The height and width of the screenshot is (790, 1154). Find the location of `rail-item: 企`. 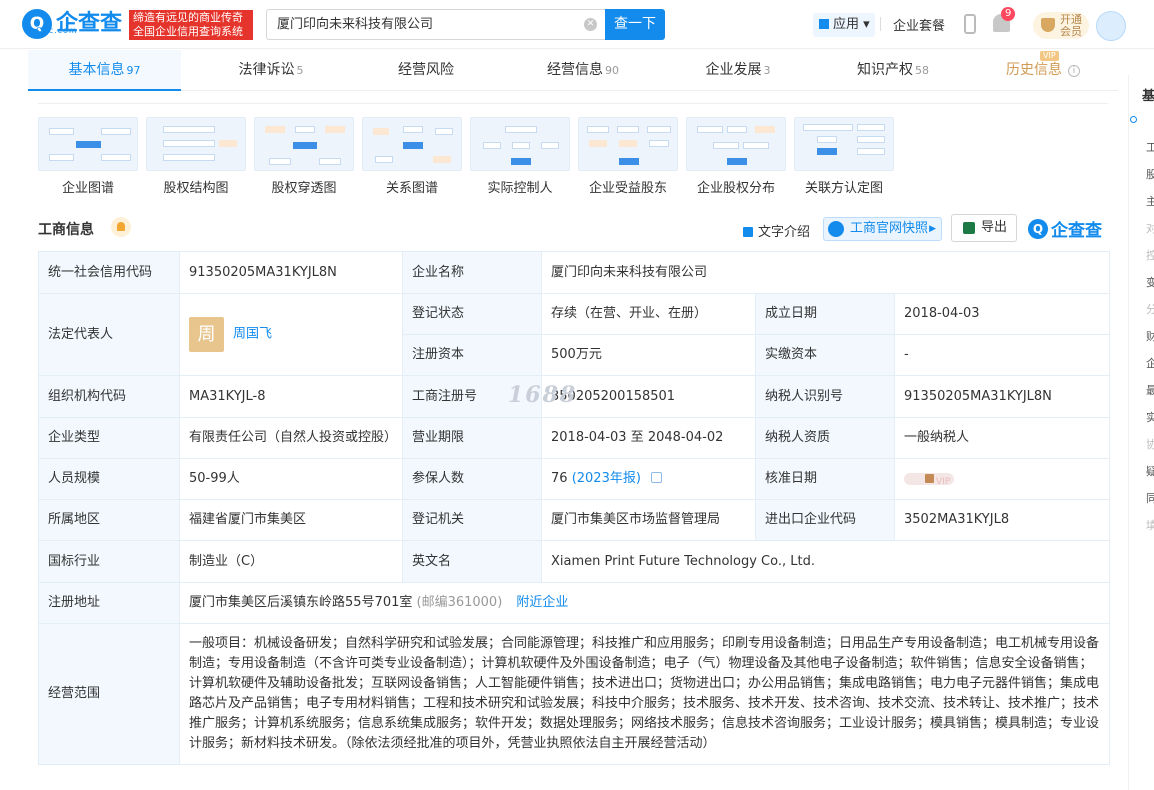

rail-item: 企 is located at coordinates (1150, 363).